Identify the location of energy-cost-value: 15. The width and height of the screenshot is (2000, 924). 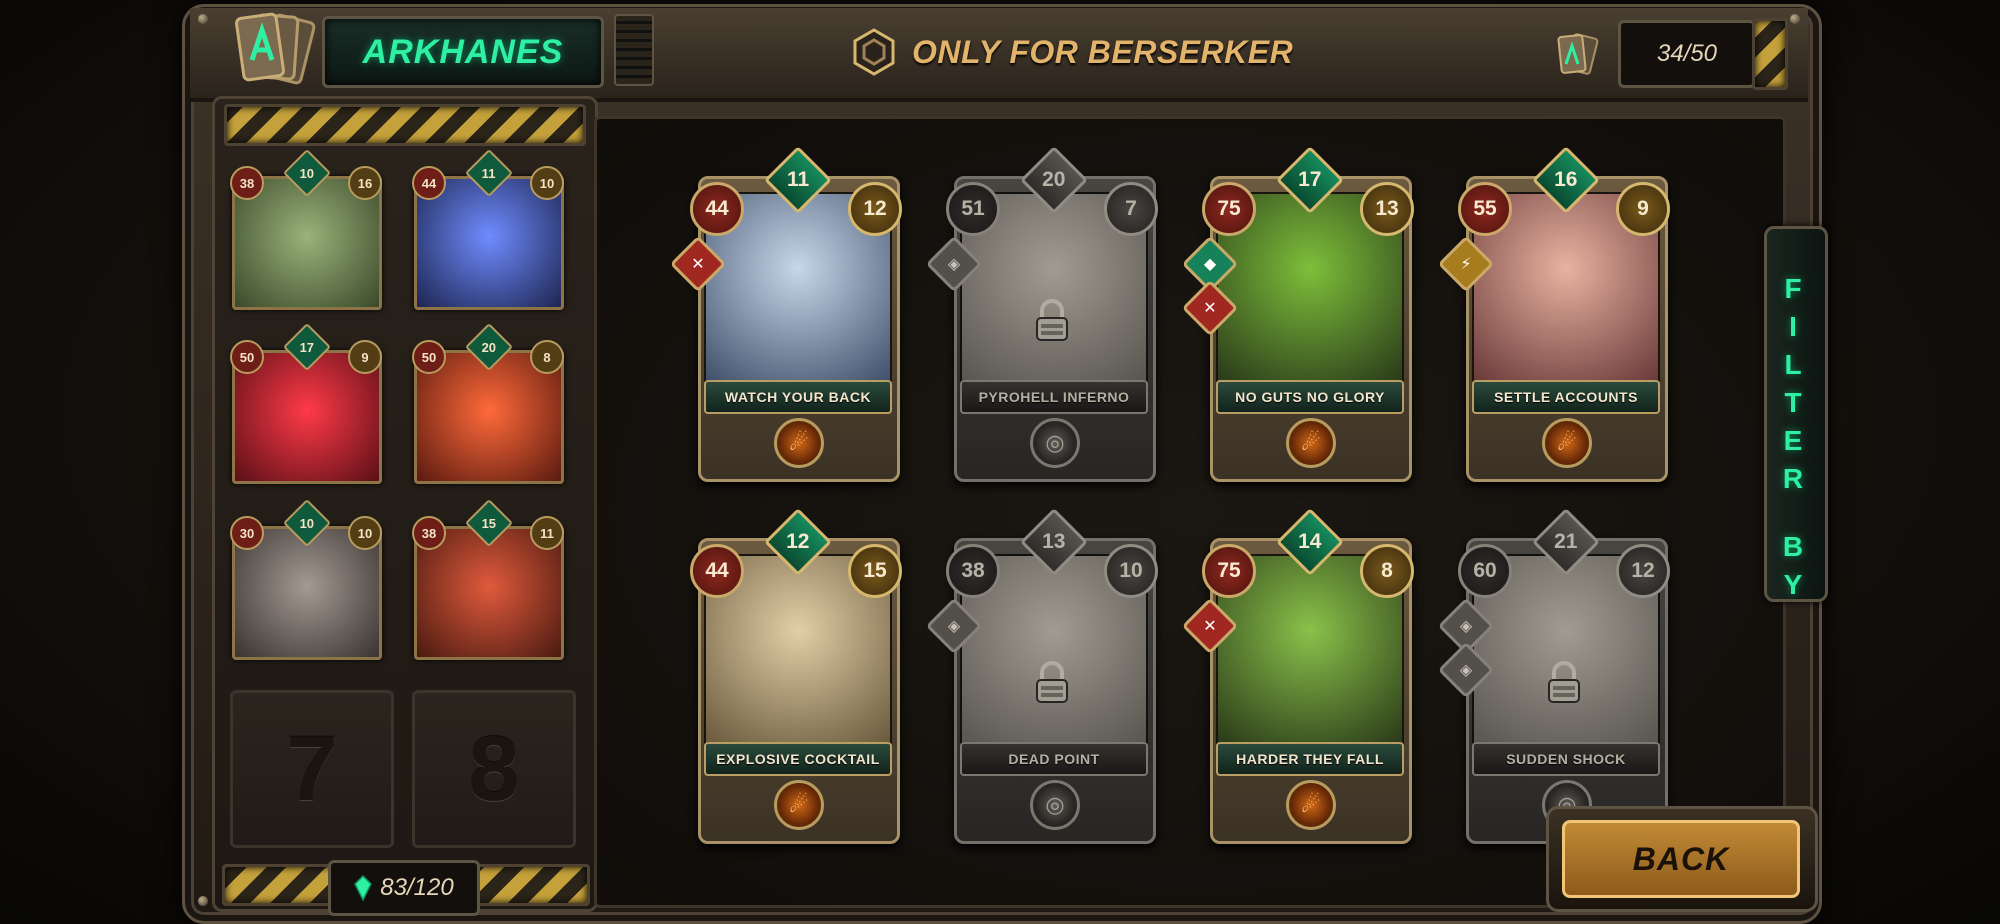
(489, 523).